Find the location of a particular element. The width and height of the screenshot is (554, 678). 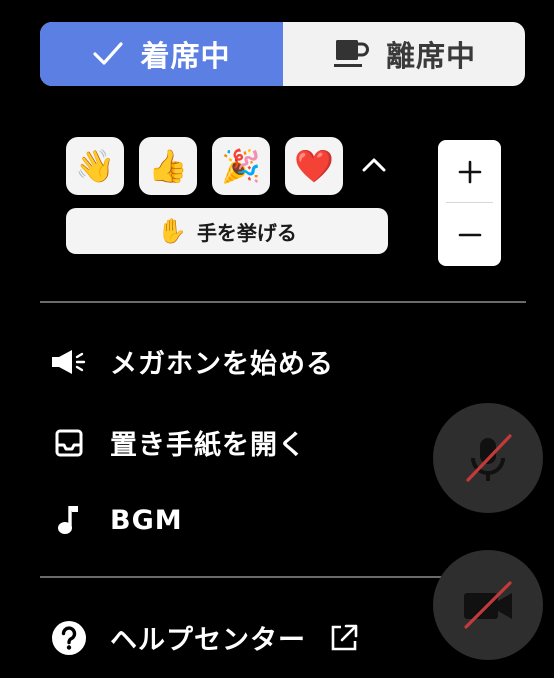

raise-hand-label: 手を挙げる is located at coordinates (246, 232).